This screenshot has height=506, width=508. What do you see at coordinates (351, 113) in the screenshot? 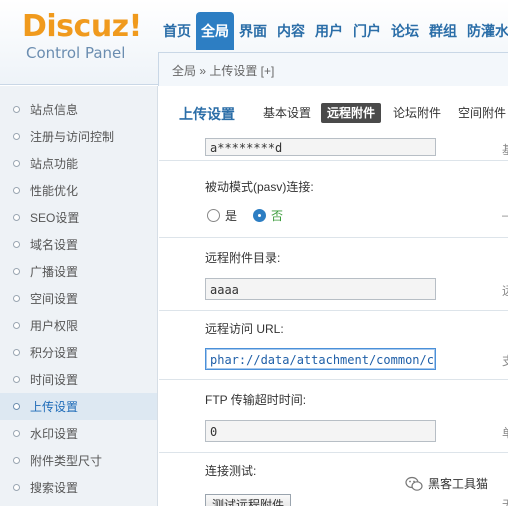
I see `tab-remote-attachment: 远程附件` at bounding box center [351, 113].